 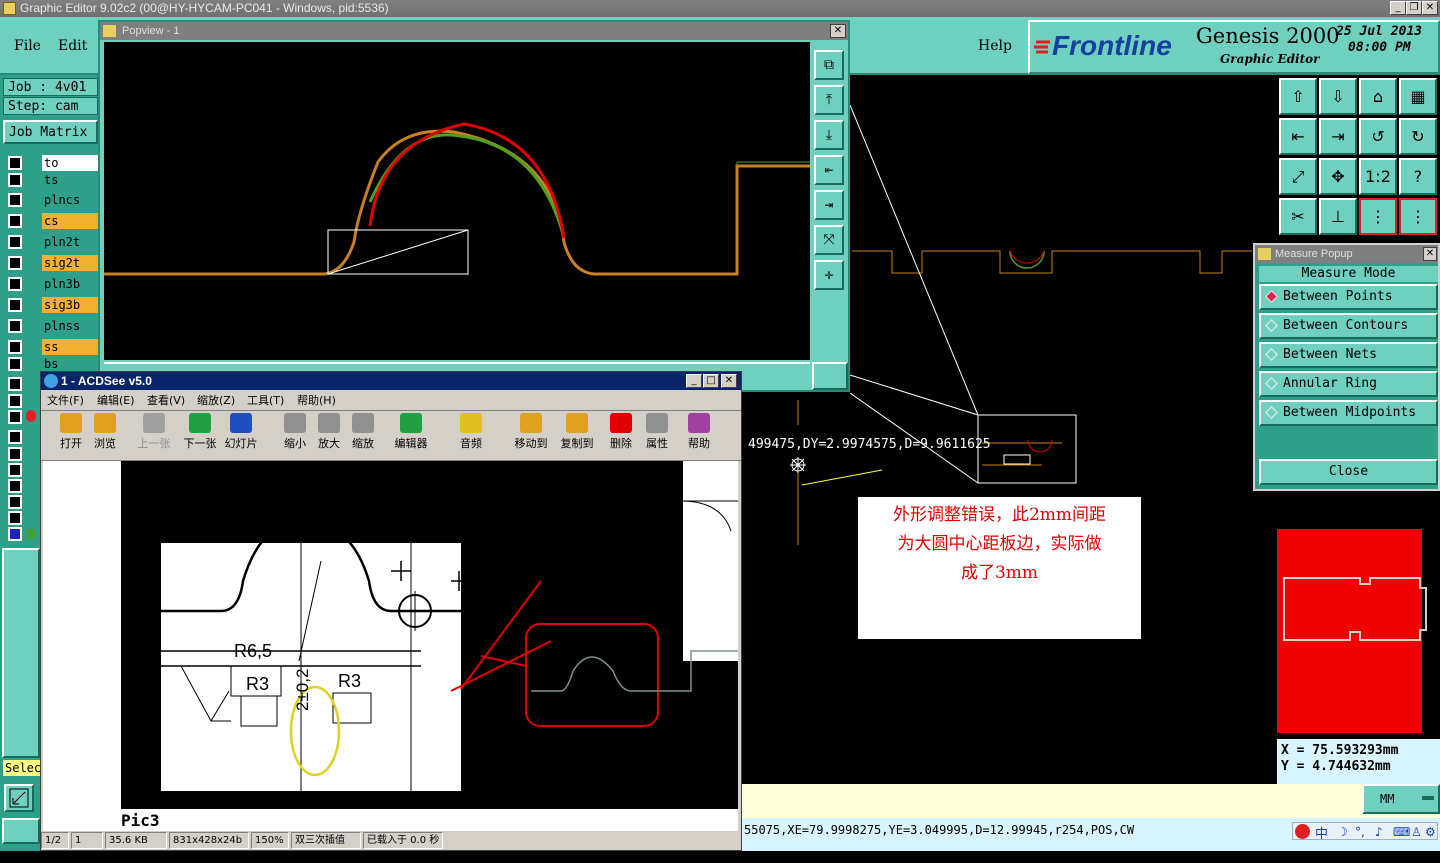 I want to click on layers-red2-icon: ⋮, so click(x=1418, y=216).